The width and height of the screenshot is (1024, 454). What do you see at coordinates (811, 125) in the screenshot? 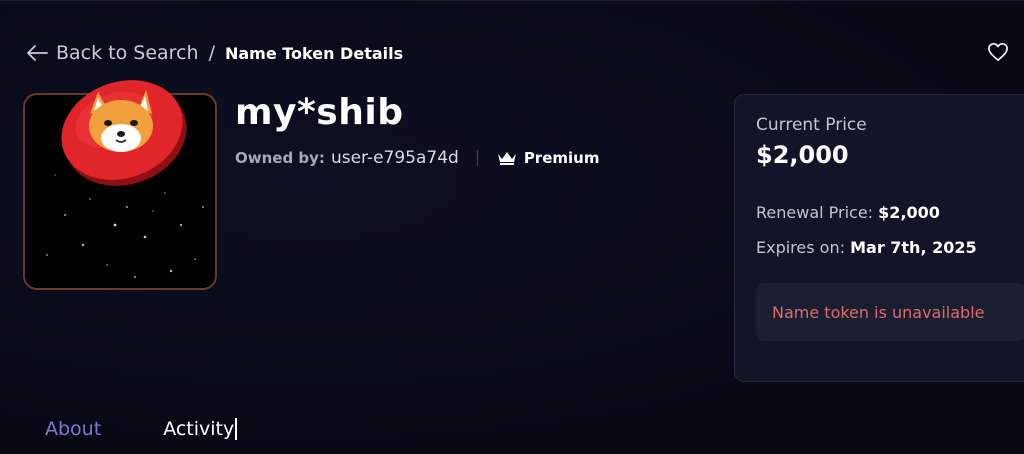
I see `current-price-label: Current Price` at bounding box center [811, 125].